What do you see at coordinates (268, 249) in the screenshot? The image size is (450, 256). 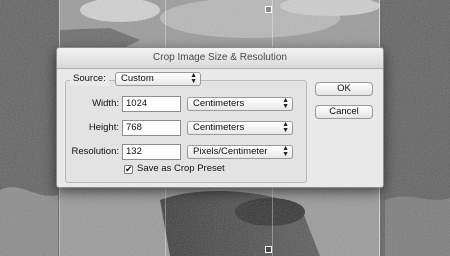 I see `crop-handle-bottom` at bounding box center [268, 249].